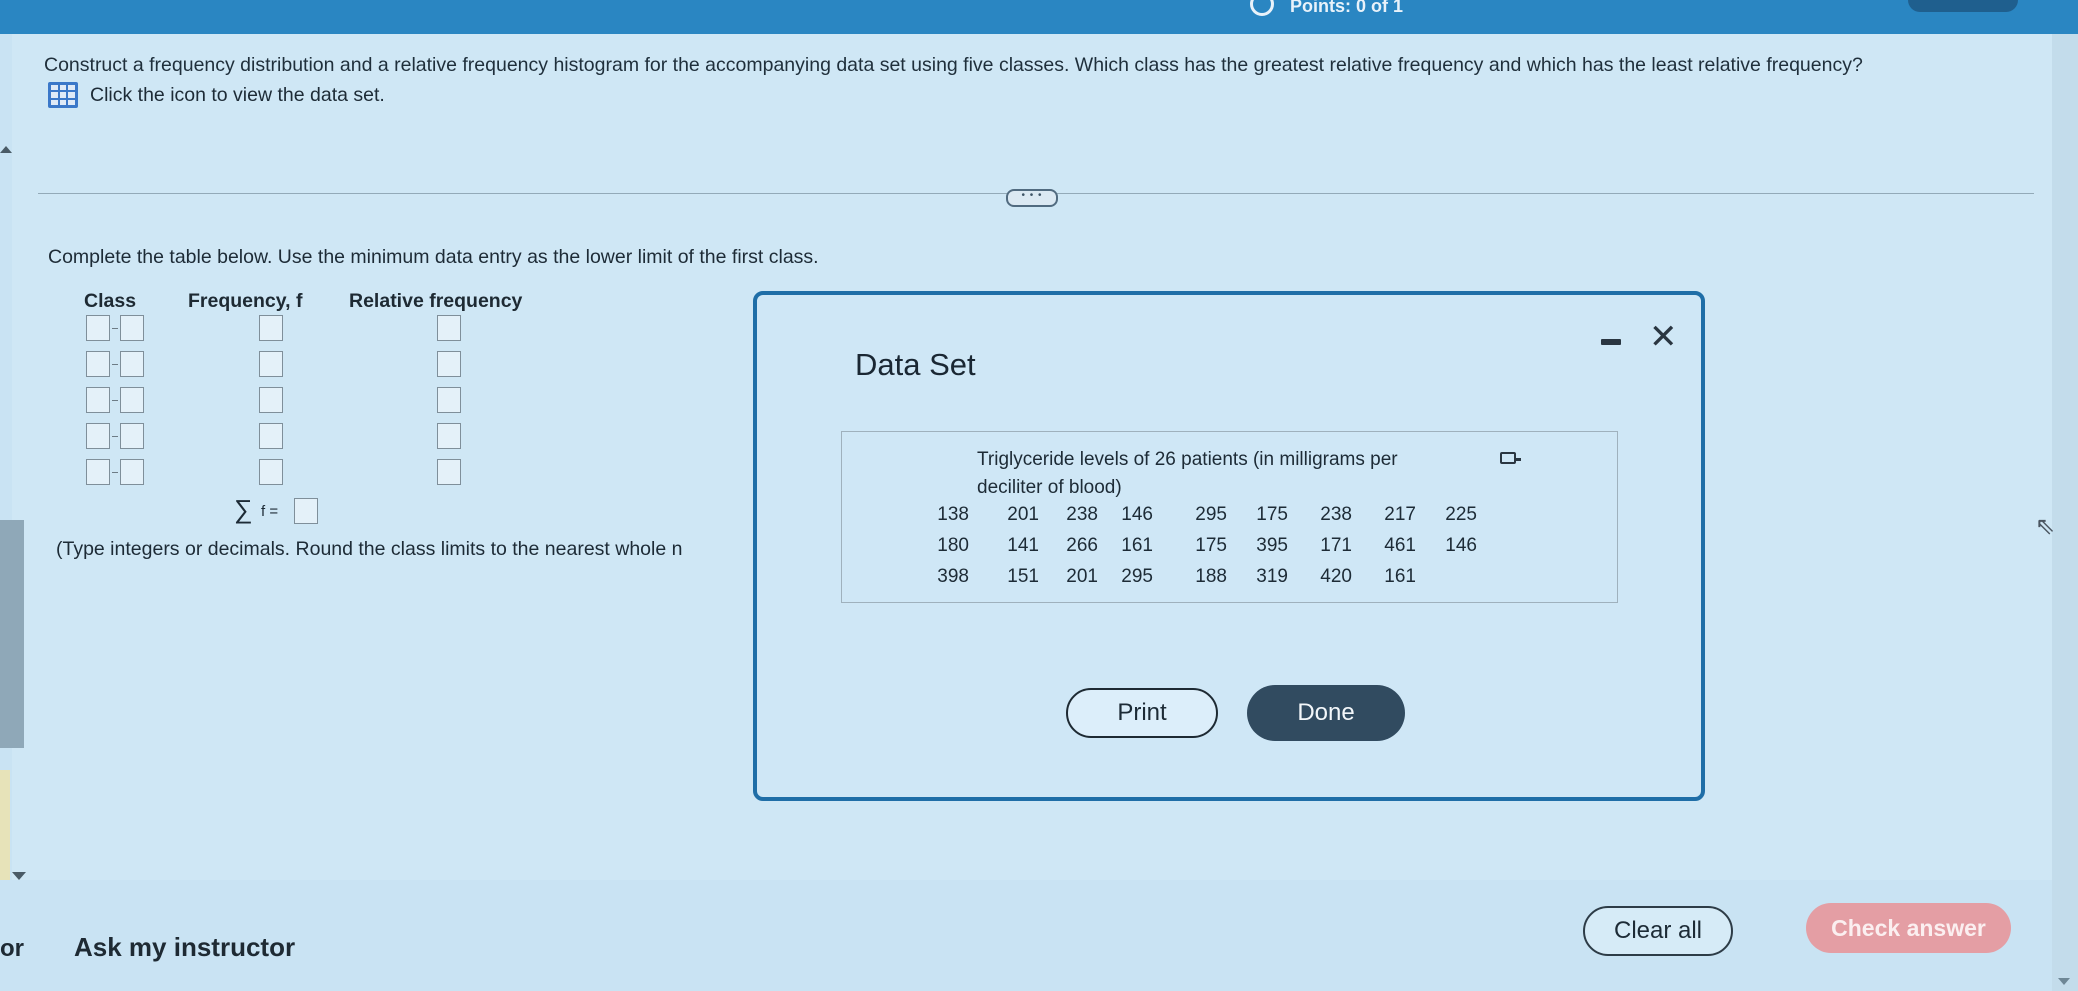 The width and height of the screenshot is (2078, 991). What do you see at coordinates (306, 511) in the screenshot?
I see `frequency-sum-input` at bounding box center [306, 511].